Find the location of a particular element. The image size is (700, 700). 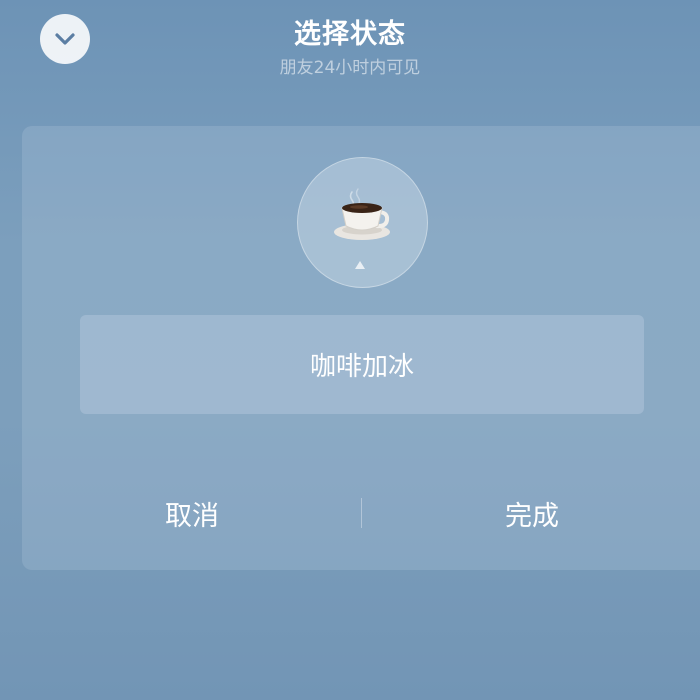

page-title: 选择状态 is located at coordinates (350, 34).